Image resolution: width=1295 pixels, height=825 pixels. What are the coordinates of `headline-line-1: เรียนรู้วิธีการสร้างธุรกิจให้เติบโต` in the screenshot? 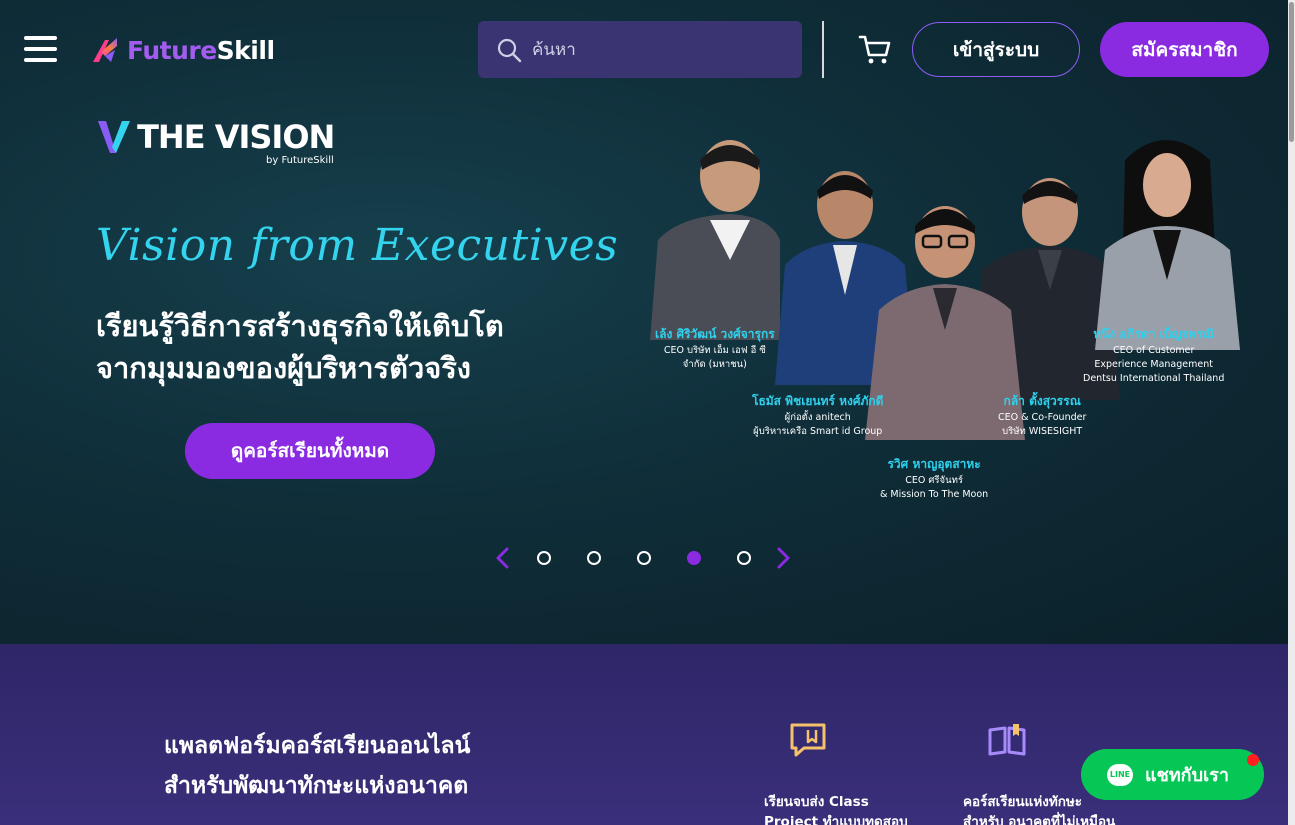 It's located at (300, 326).